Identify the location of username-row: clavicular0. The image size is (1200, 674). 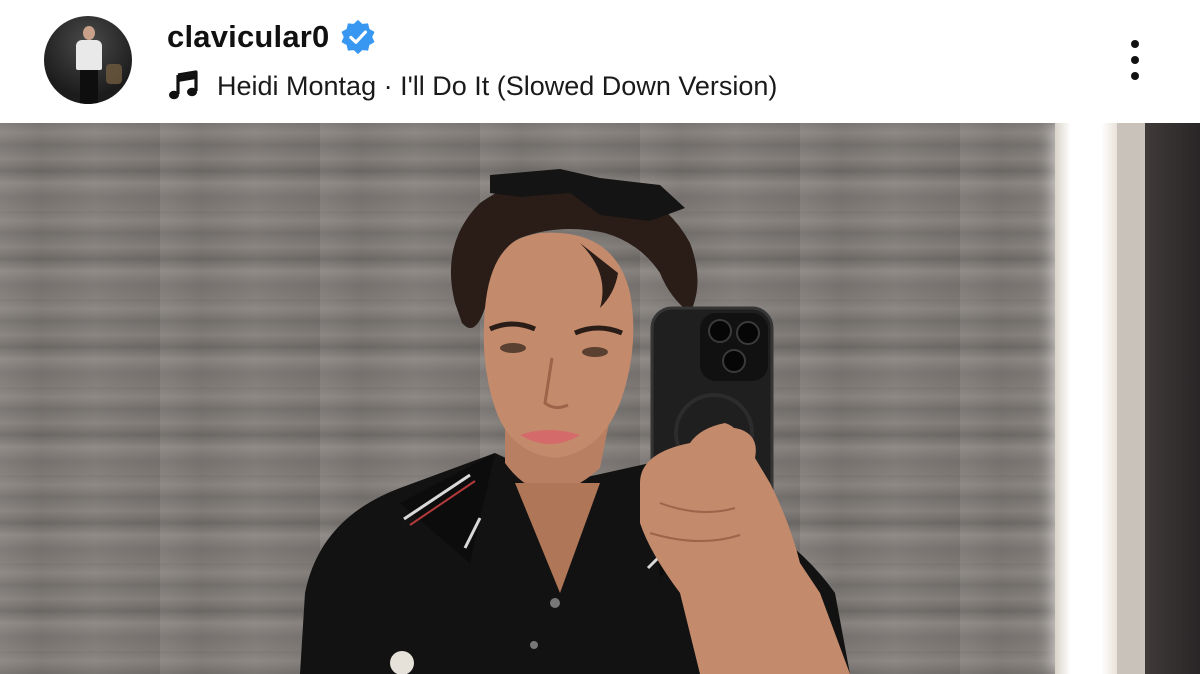
(272, 37).